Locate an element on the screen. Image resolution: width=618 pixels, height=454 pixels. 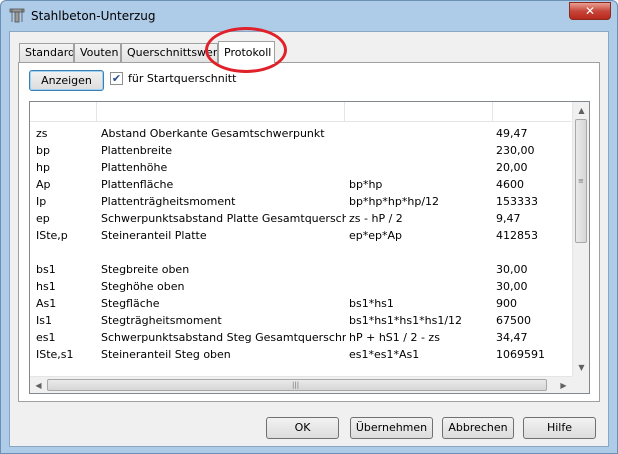
cell-value: 34,47 is located at coordinates (512, 337).